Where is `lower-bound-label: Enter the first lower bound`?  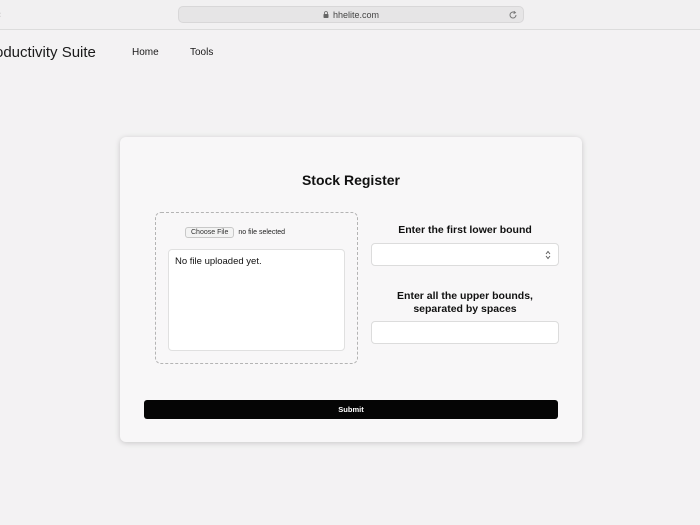
lower-bound-label: Enter the first lower bound is located at coordinates (465, 230).